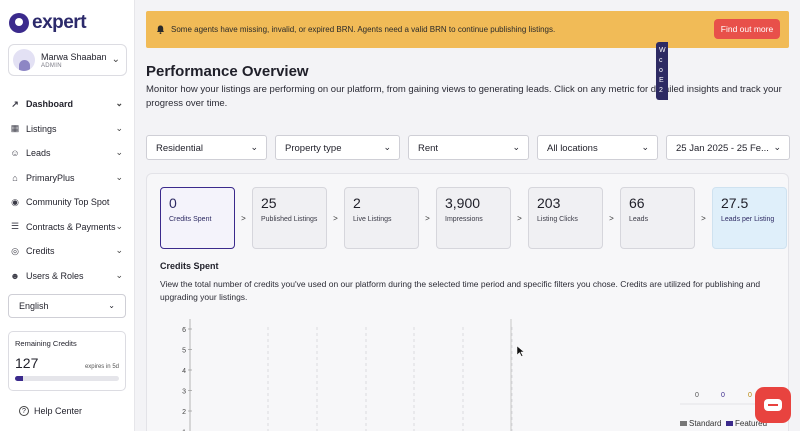  Describe the element at coordinates (15, 103) in the screenshot. I see `chart-line-icon: ↗` at that location.